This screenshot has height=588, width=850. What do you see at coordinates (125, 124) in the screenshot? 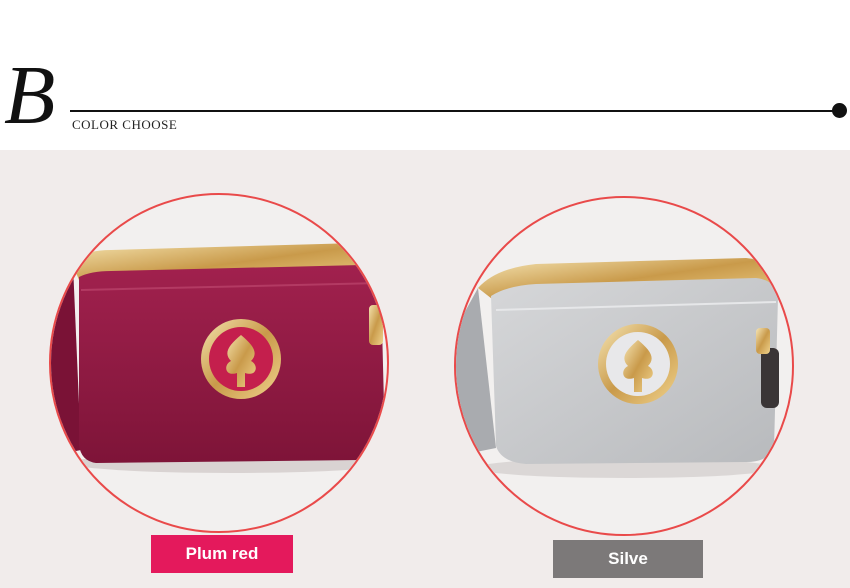
I see `section-subtitle: COLOR CHOOSE` at bounding box center [125, 124].